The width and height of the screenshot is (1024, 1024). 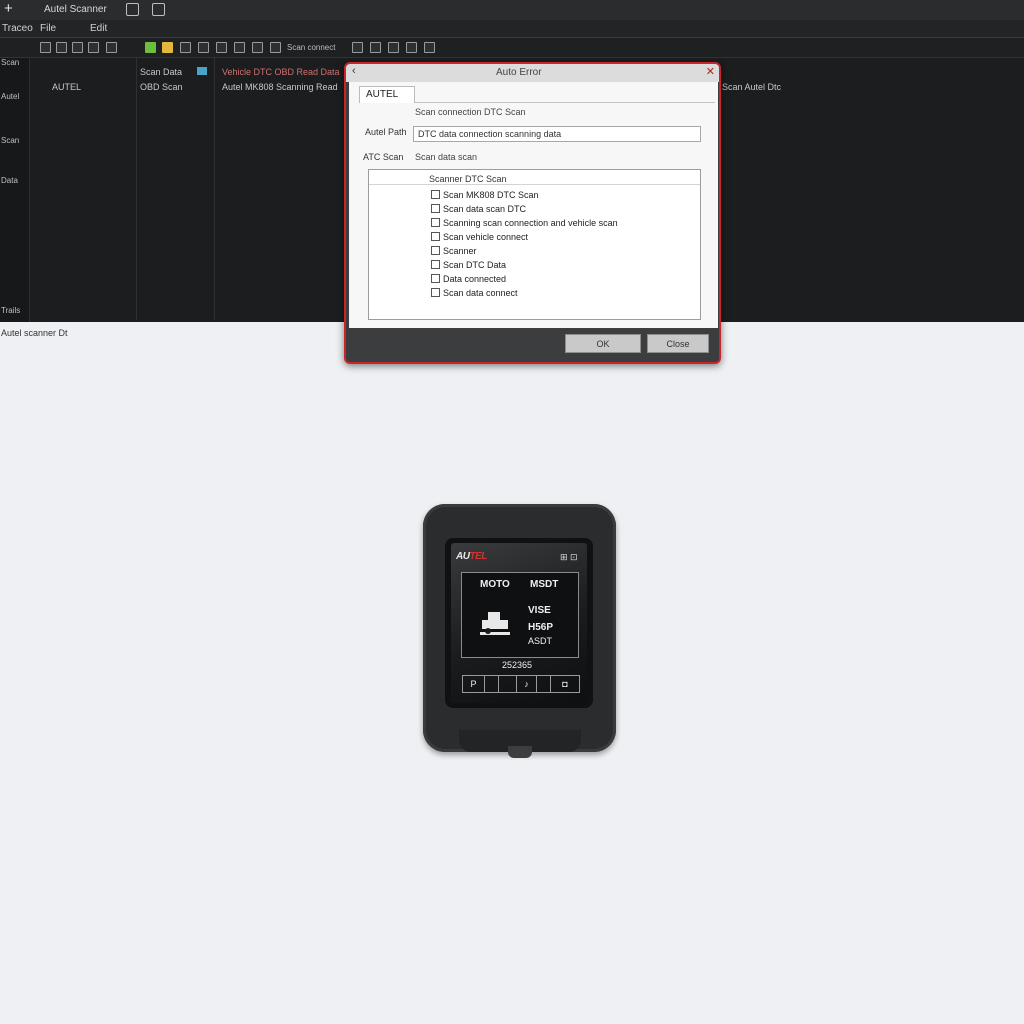 I want to click on tab-divider, so click(x=565, y=102).